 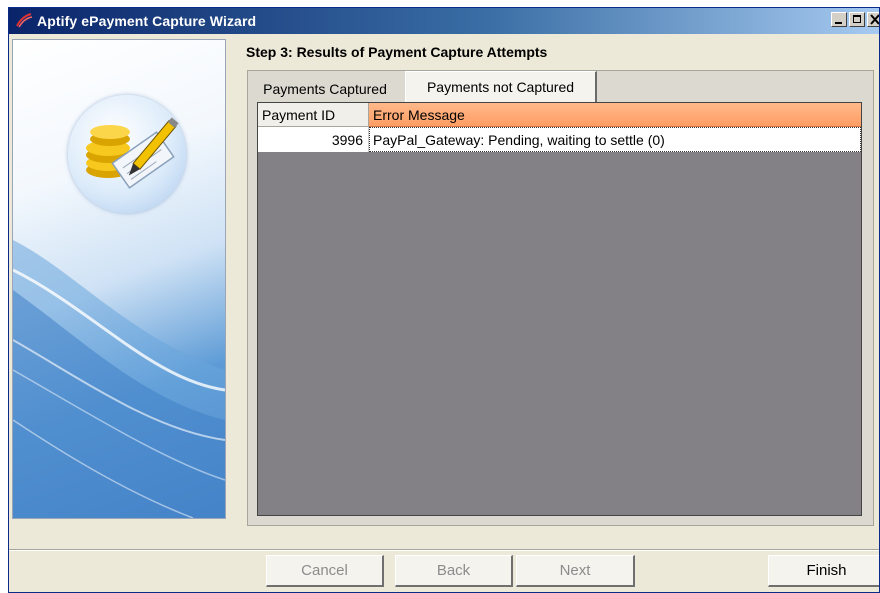 I want to click on coins-and-check-icon, so click(x=127, y=154).